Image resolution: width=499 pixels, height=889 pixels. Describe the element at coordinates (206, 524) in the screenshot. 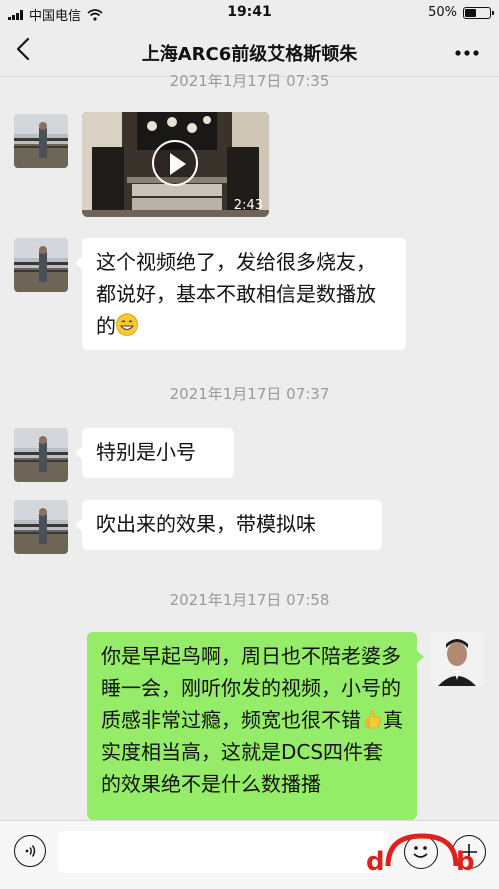

I see `message-text: 吹出来的效果，带模拟味` at that location.